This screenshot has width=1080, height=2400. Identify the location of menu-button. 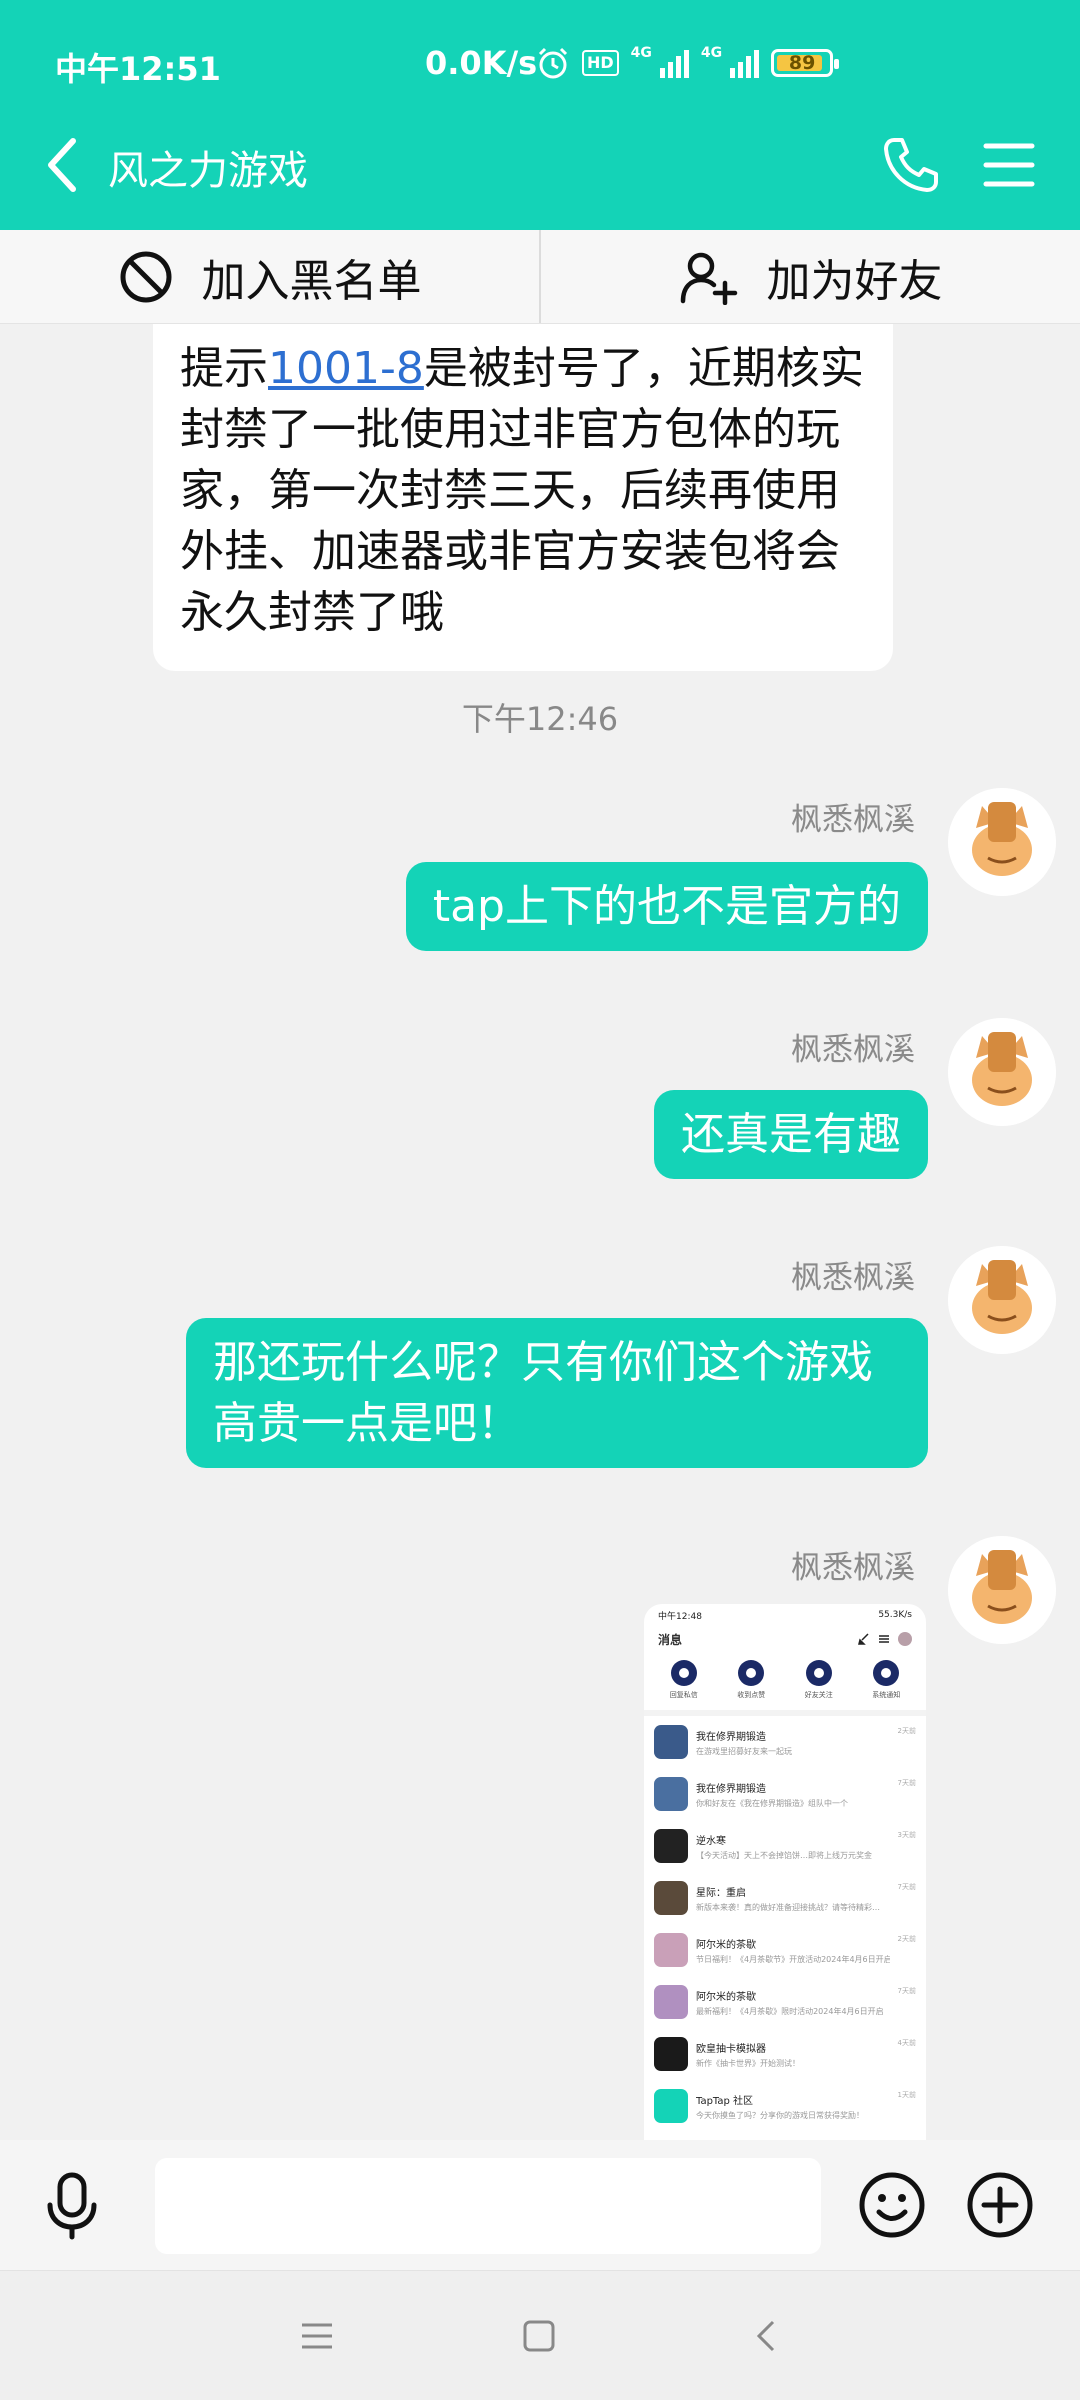
(1009, 165).